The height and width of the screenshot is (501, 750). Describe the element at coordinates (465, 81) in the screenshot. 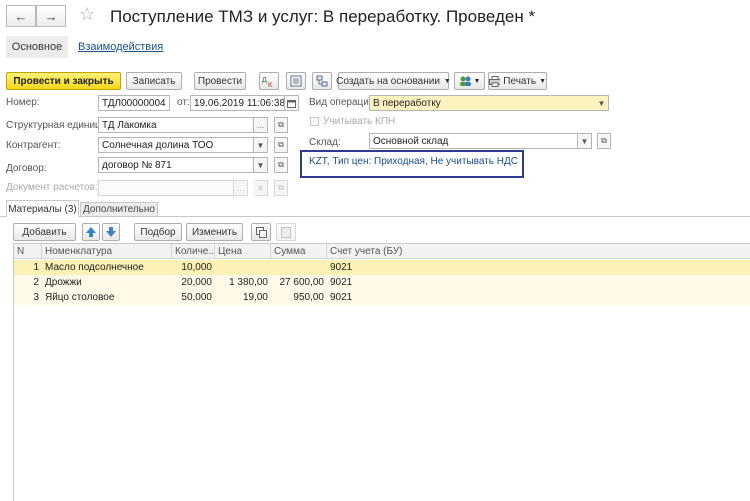

I see `users-icon` at that location.